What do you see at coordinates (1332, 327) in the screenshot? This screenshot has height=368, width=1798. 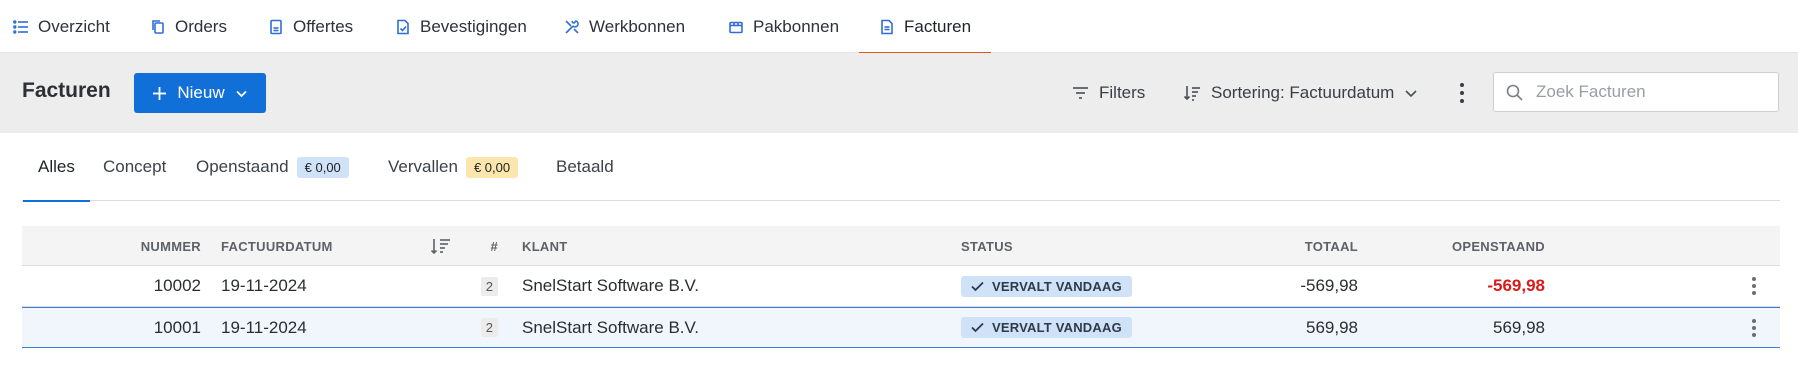 I see `total-amount: 569,98` at bounding box center [1332, 327].